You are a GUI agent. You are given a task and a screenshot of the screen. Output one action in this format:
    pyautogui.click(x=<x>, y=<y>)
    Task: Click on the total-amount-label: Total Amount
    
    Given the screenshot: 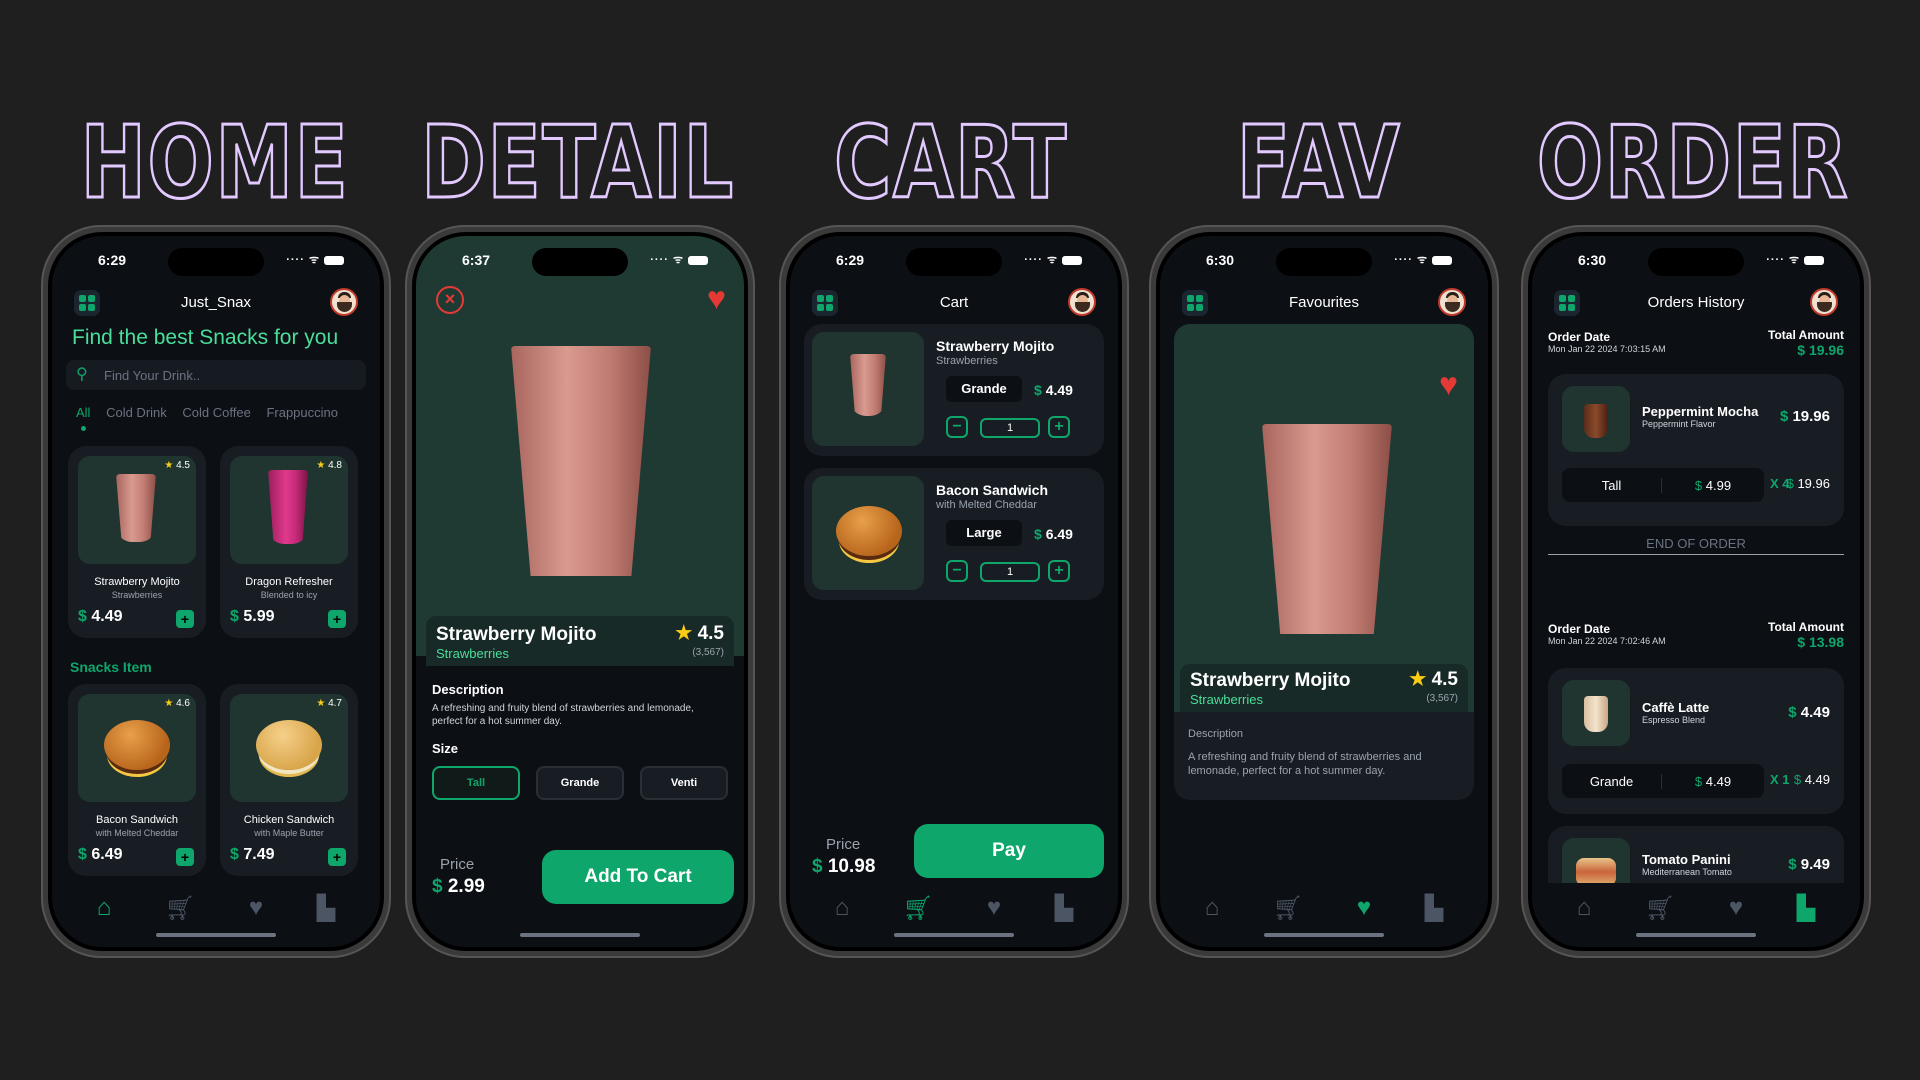 What is the action you would take?
    pyautogui.click(x=1806, y=627)
    